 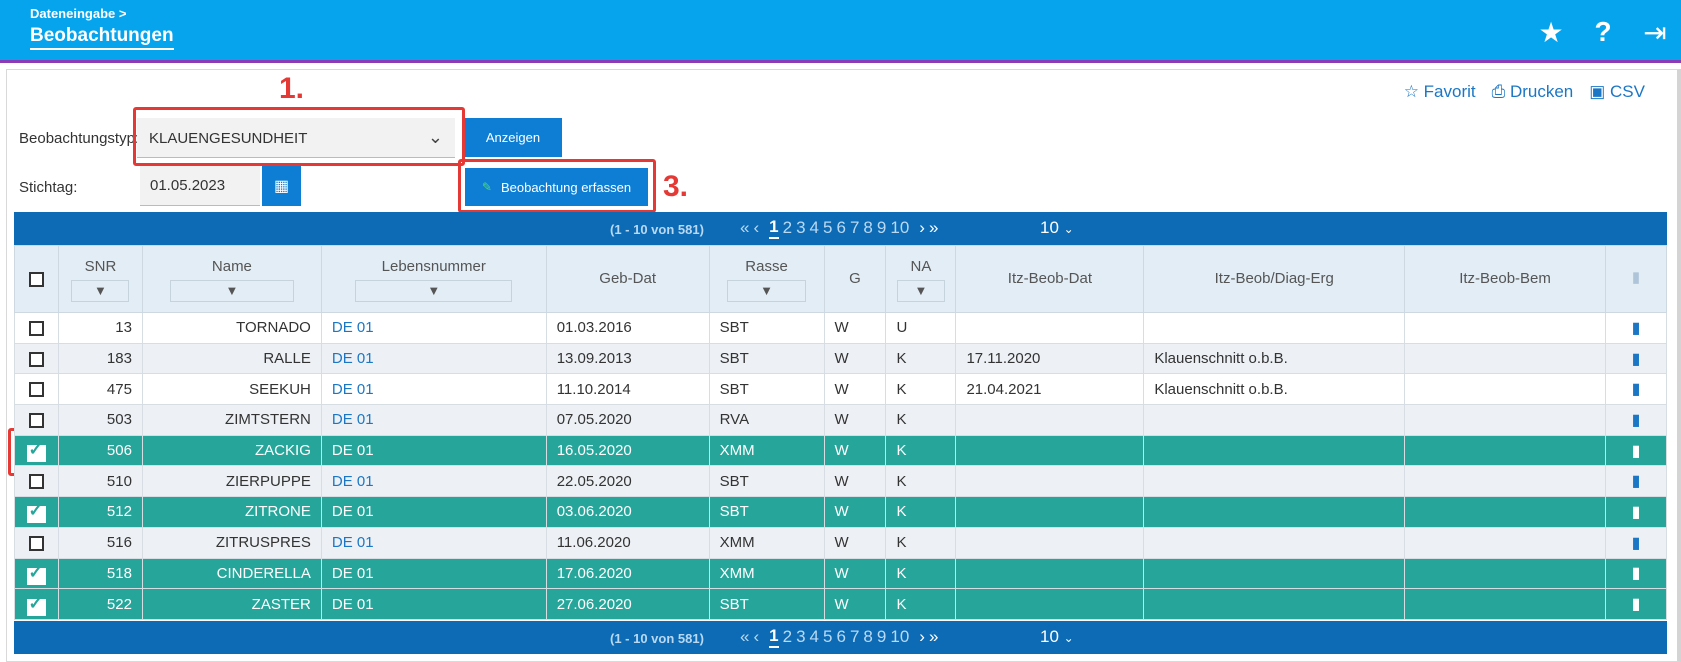 I want to click on logout-icon: ⇥, so click(x=1655, y=32).